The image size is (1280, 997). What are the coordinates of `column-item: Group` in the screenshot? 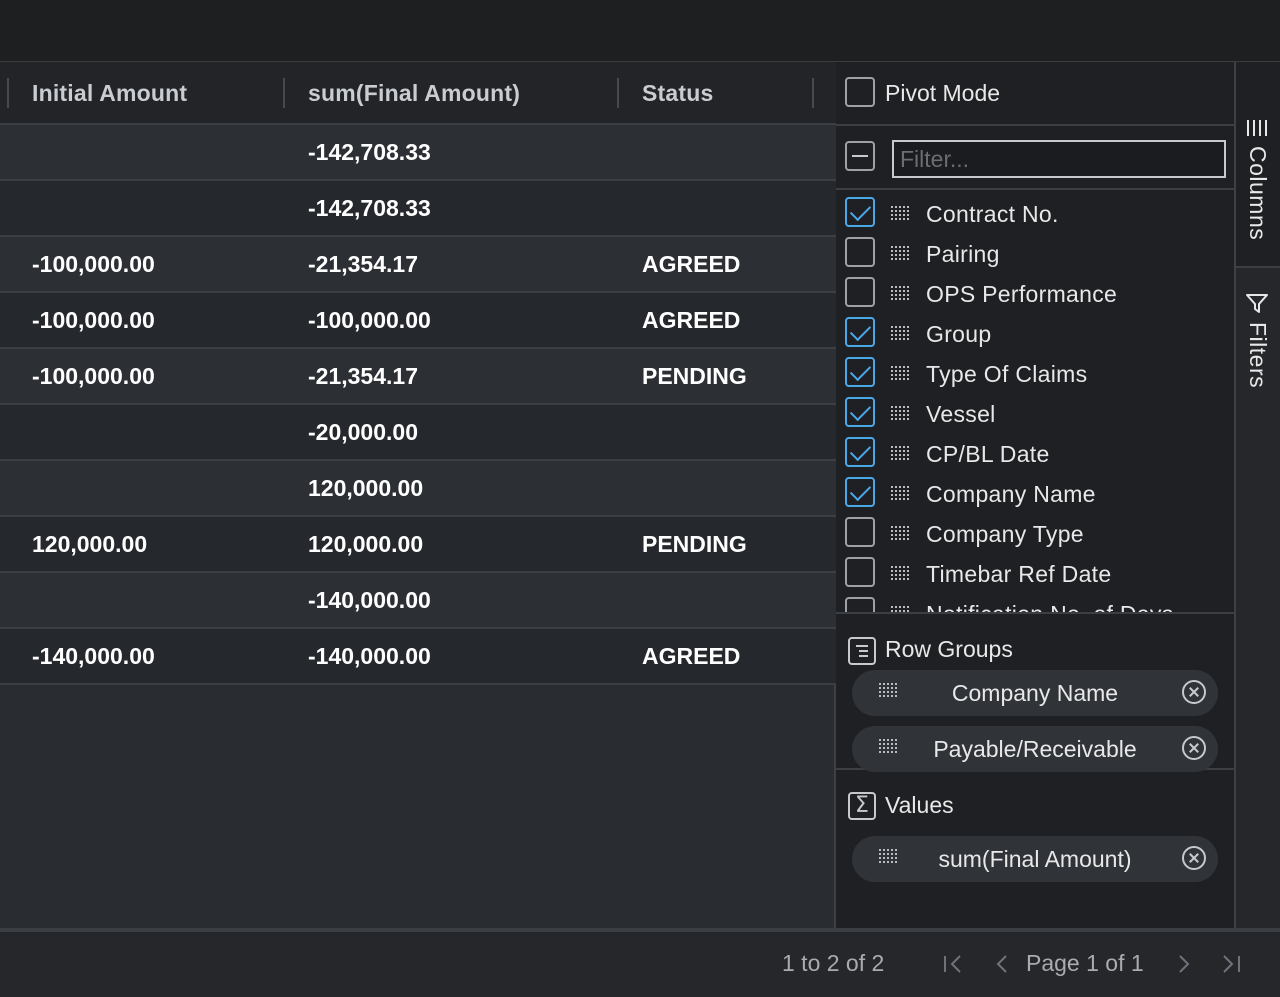 It's located at (1036, 334).